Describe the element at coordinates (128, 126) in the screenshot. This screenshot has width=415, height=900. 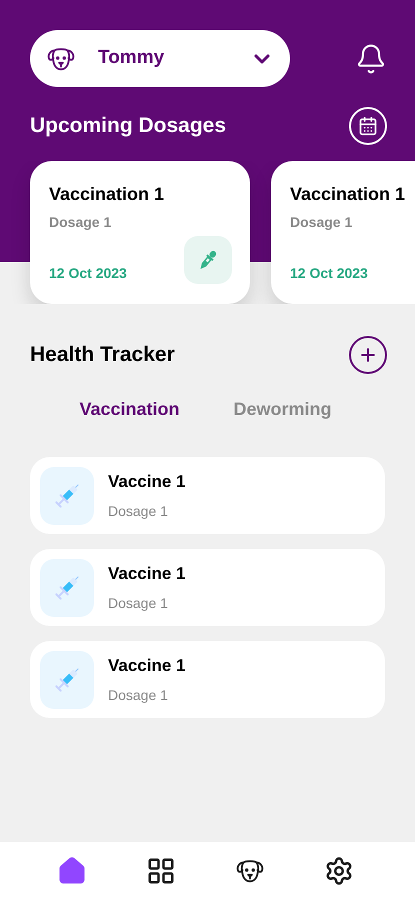
I see `section-title: Upcoming Dosages` at that location.